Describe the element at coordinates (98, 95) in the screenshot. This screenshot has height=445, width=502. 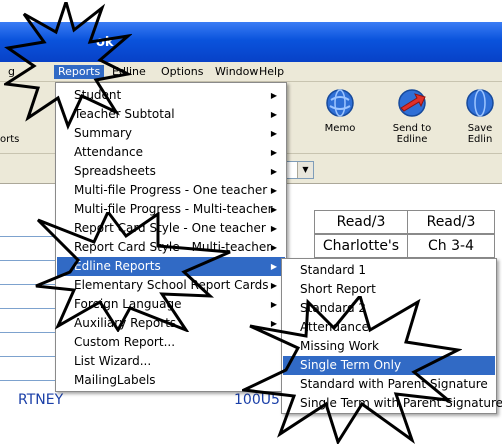
I see `menu-item-label: Student` at that location.